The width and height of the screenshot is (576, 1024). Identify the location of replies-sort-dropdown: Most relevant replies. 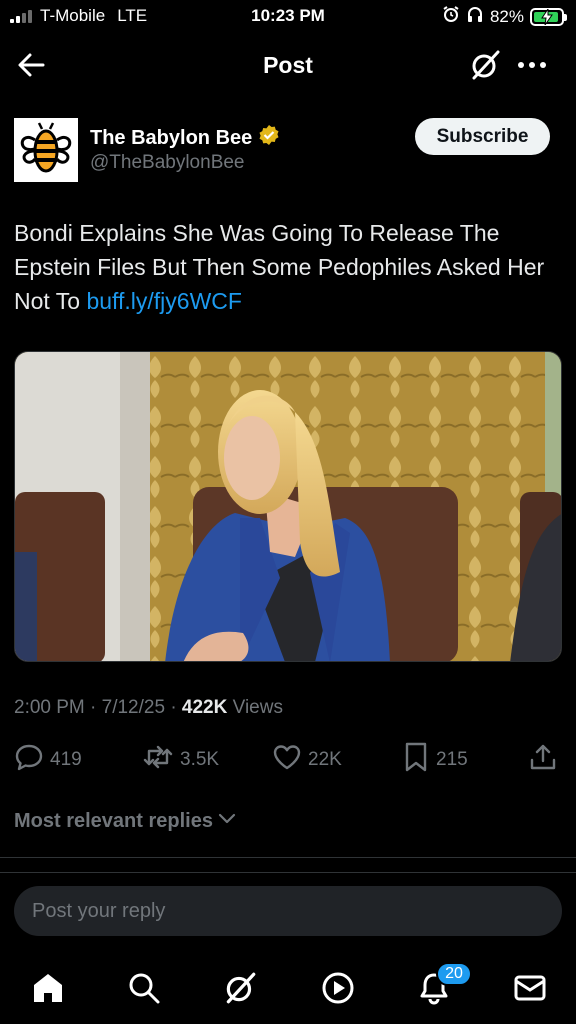
(125, 821).